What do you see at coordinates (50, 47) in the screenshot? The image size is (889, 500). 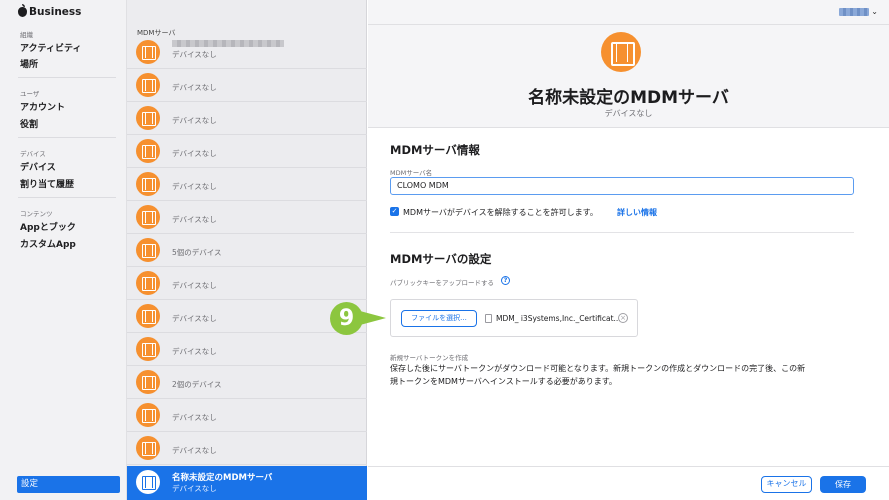 I see `sidebar-item-activity: アクティビティ` at bounding box center [50, 47].